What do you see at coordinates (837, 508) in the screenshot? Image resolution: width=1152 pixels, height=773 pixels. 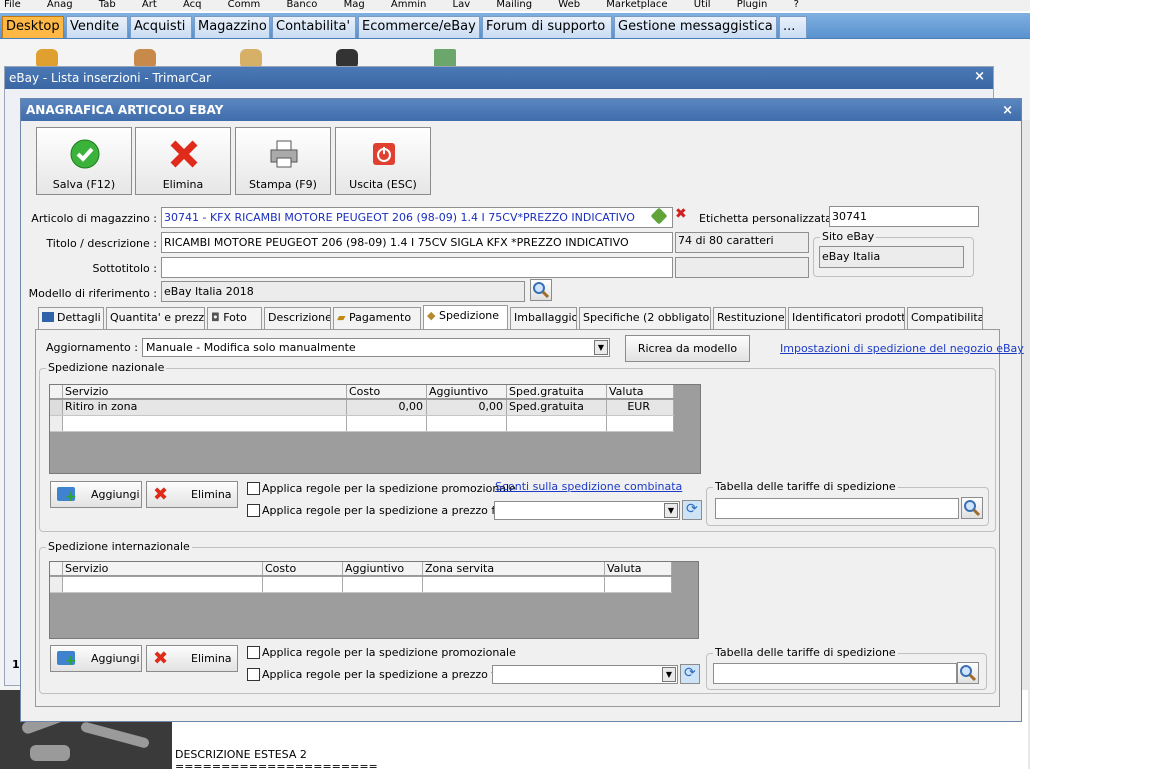 I see `tariffe-field` at bounding box center [837, 508].